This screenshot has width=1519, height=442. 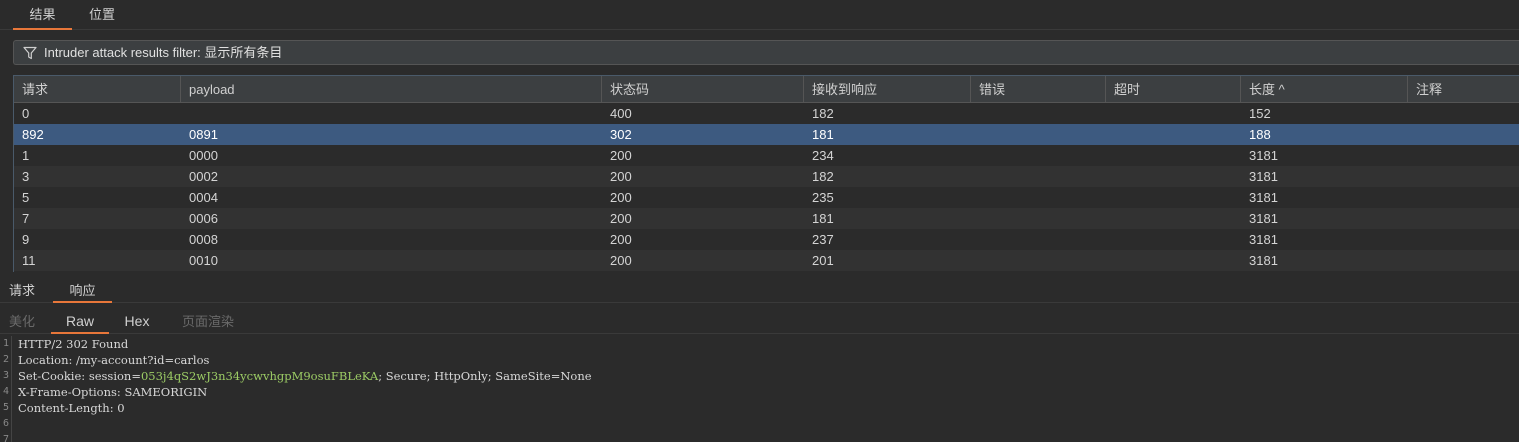 I want to click on cell-length: 152, so click(x=1260, y=113).